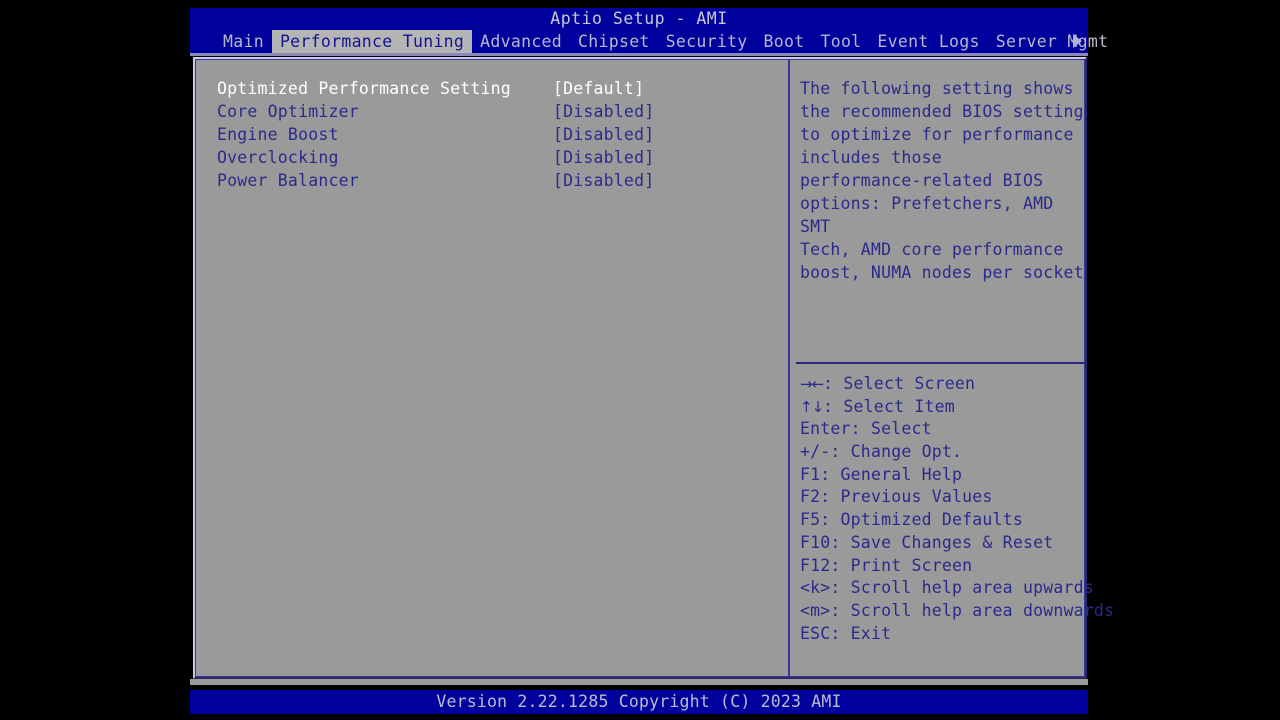 Image resolution: width=1280 pixels, height=720 pixels. What do you see at coordinates (815, 633) in the screenshot?
I see `shortcut-key: ESC` at bounding box center [815, 633].